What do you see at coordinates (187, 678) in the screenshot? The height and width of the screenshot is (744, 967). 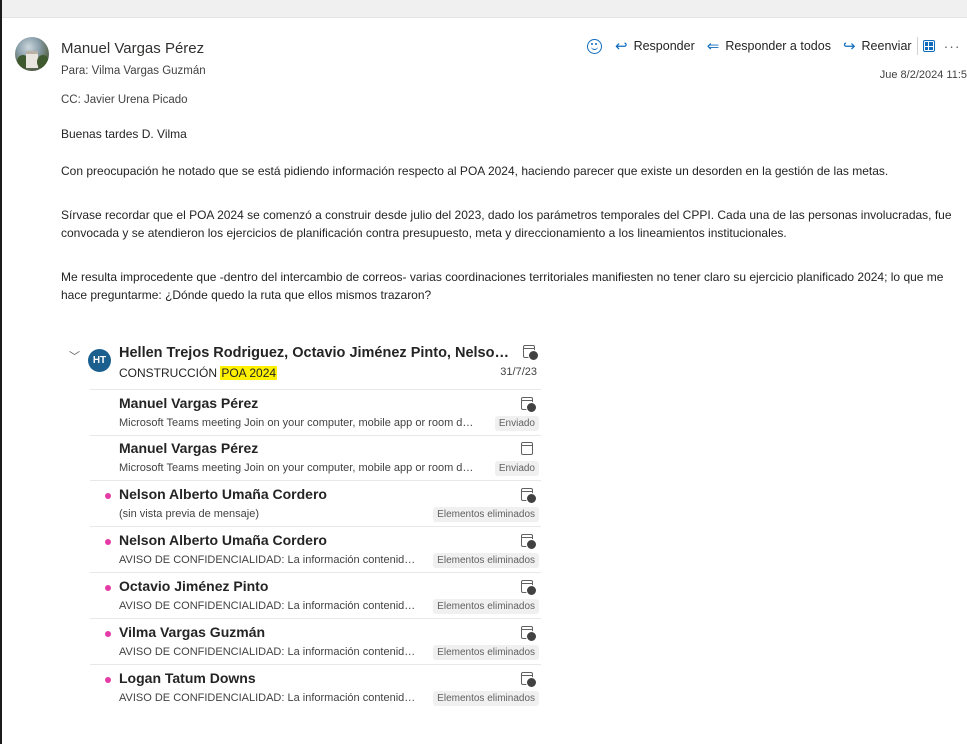 I see `message-sender: Logan Tatum Downs` at bounding box center [187, 678].